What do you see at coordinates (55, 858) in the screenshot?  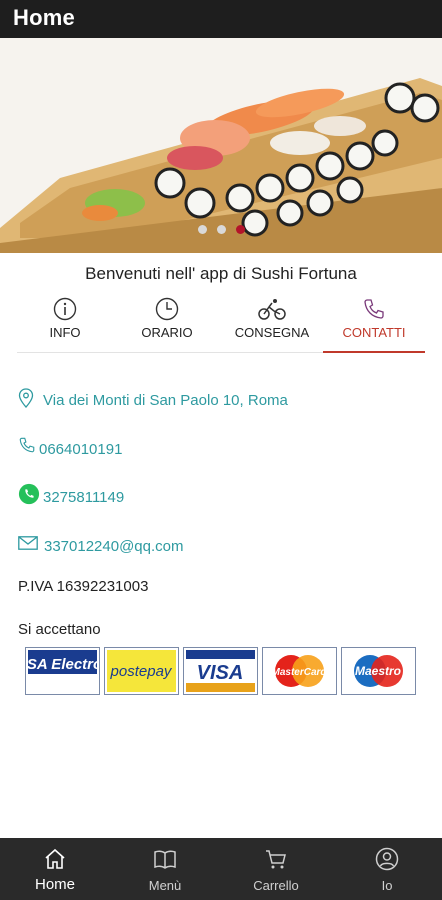 I see `home-icon` at bounding box center [55, 858].